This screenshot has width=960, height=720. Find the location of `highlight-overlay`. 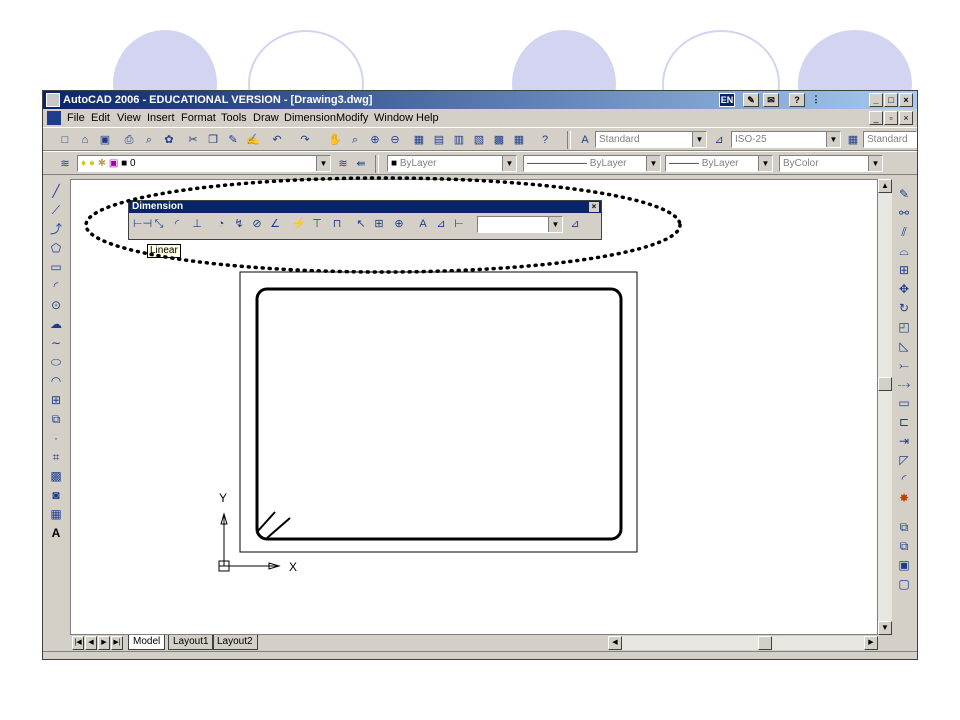

highlight-overlay is located at coordinates (383, 225).